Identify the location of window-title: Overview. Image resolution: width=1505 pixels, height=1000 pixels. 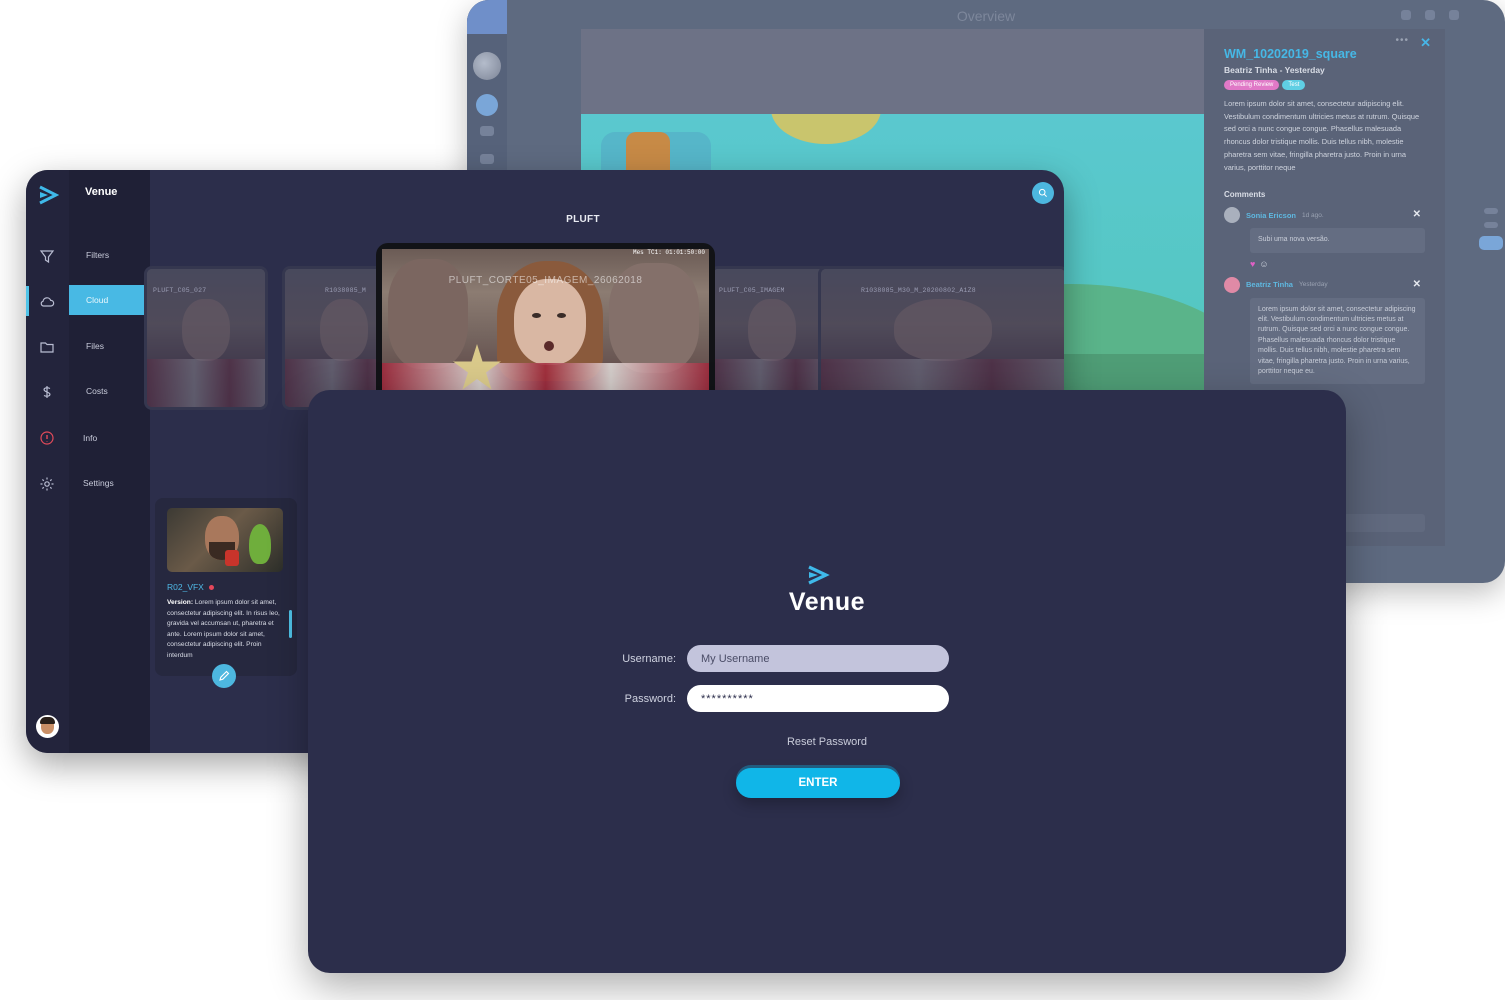
(986, 16).